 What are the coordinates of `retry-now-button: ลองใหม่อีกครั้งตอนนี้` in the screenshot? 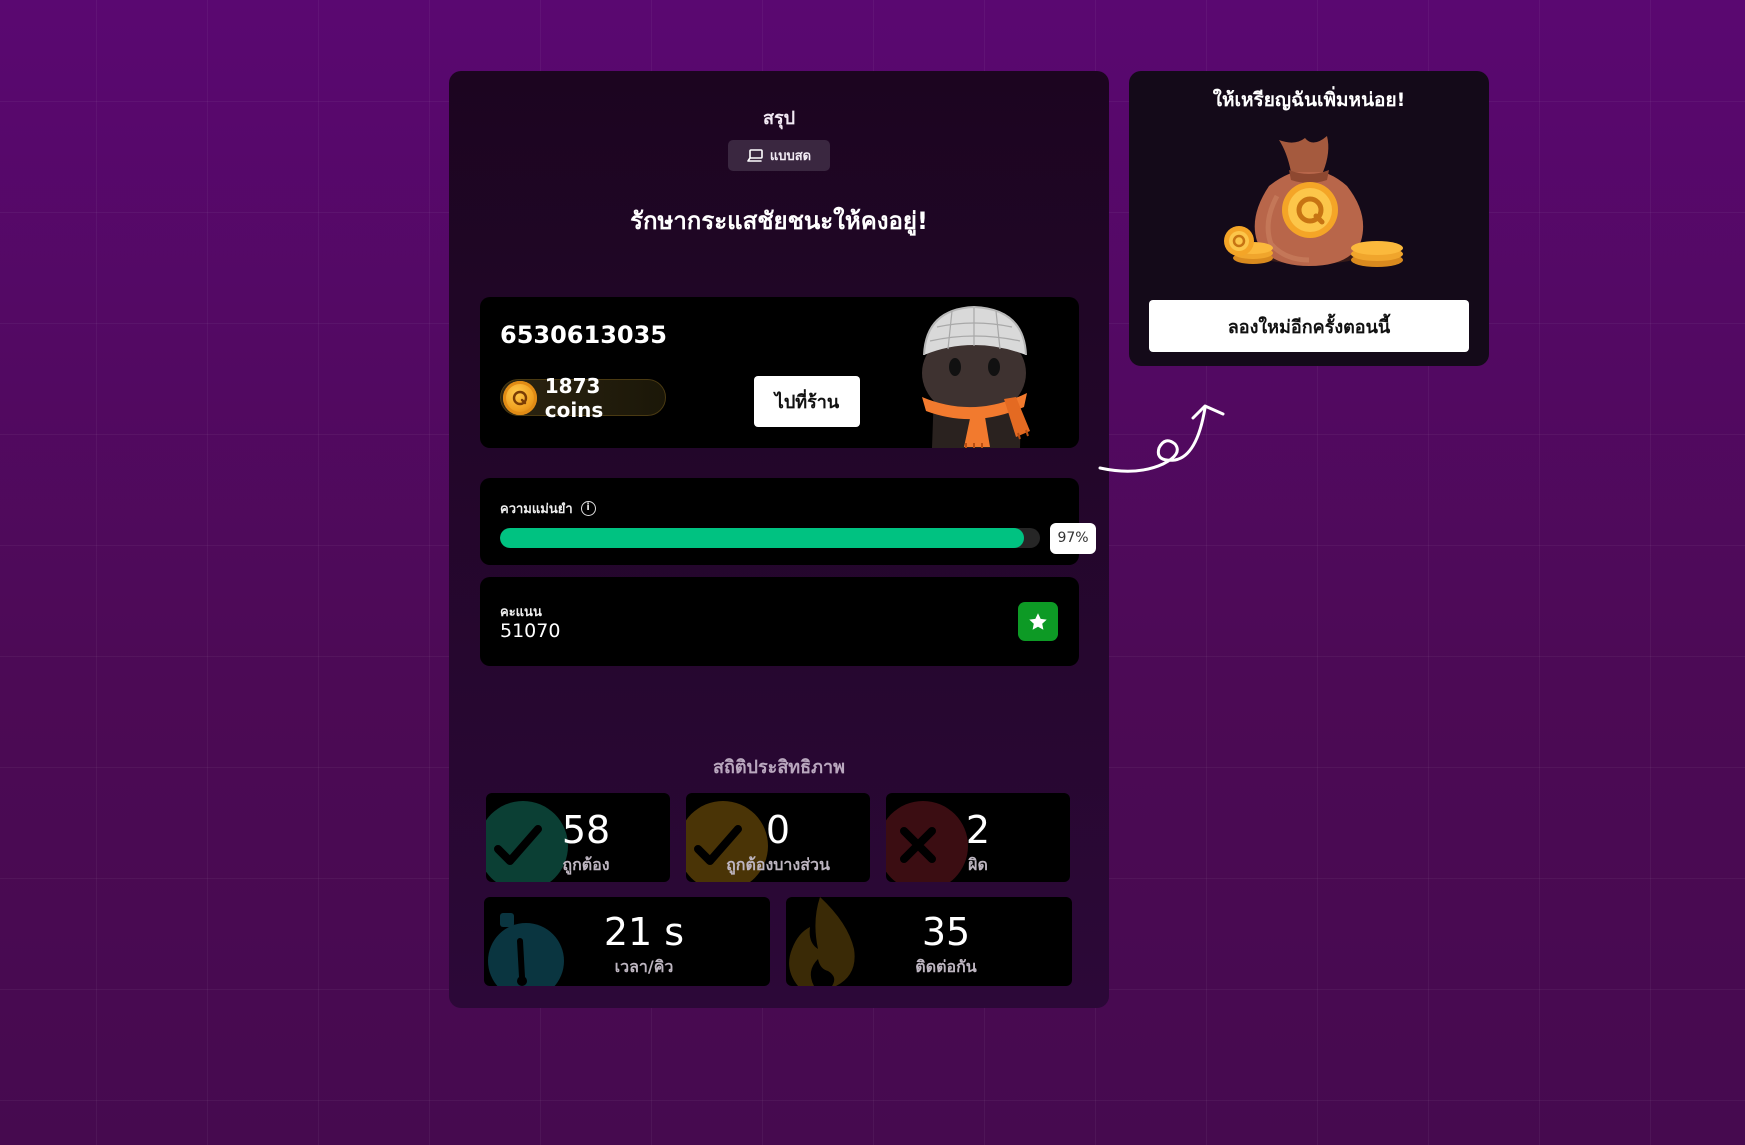 It's located at (1309, 326).